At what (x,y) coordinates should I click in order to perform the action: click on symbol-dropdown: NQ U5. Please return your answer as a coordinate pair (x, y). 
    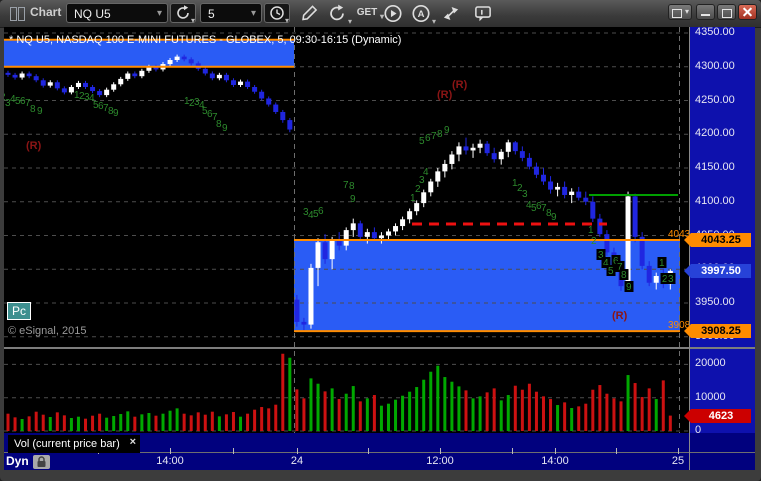
    Looking at the image, I should click on (117, 13).